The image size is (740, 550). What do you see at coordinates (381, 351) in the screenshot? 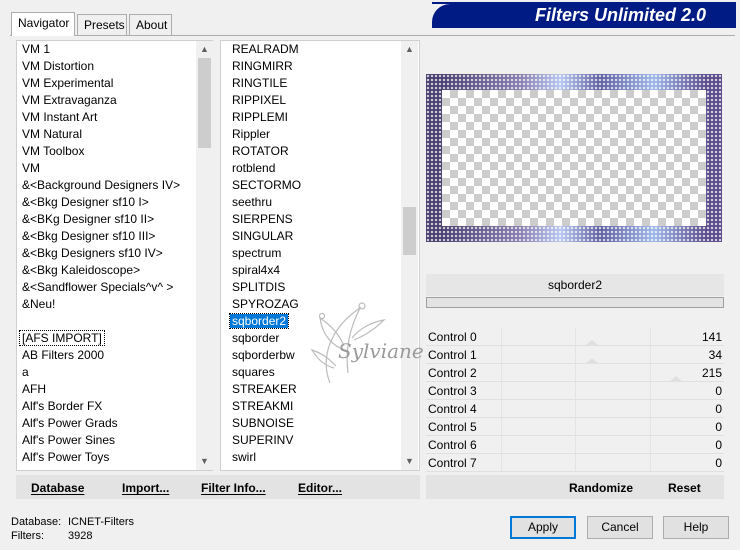
I see `watermark-text: Sylviane` at bounding box center [381, 351].